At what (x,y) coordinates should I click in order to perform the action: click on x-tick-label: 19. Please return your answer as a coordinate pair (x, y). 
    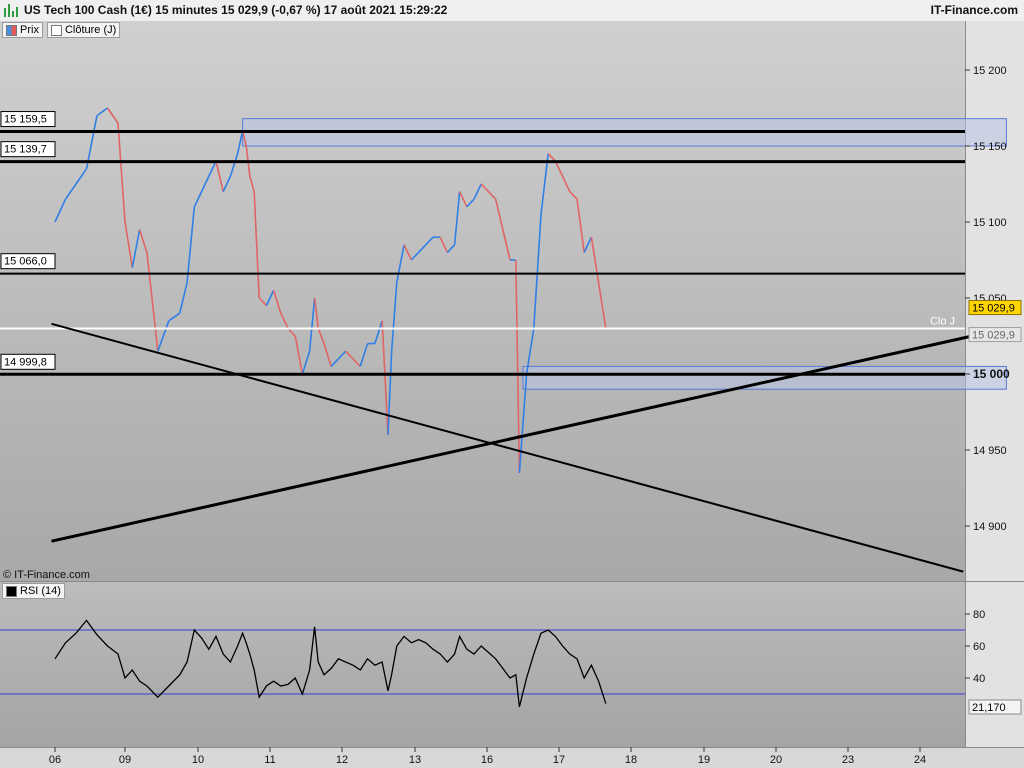
    Looking at the image, I should click on (704, 760).